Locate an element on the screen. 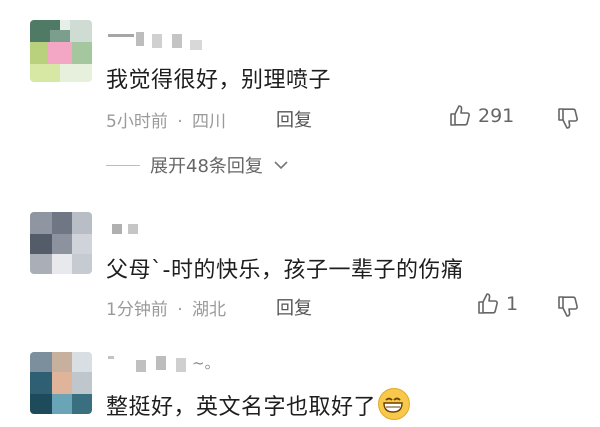  location: 四川 is located at coordinates (209, 122).